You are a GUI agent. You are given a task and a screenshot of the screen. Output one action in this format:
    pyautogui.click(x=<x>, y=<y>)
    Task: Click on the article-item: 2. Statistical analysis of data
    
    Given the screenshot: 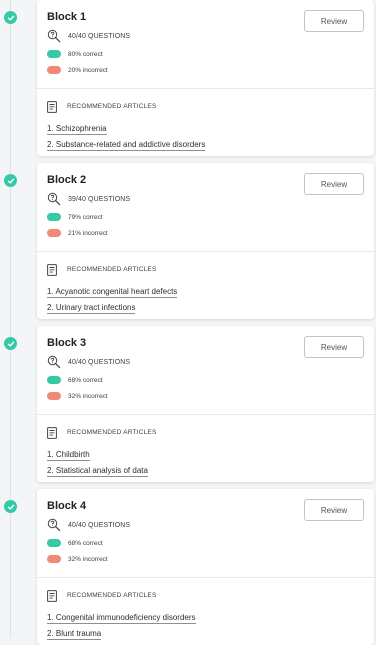 What is the action you would take?
    pyautogui.click(x=205, y=468)
    